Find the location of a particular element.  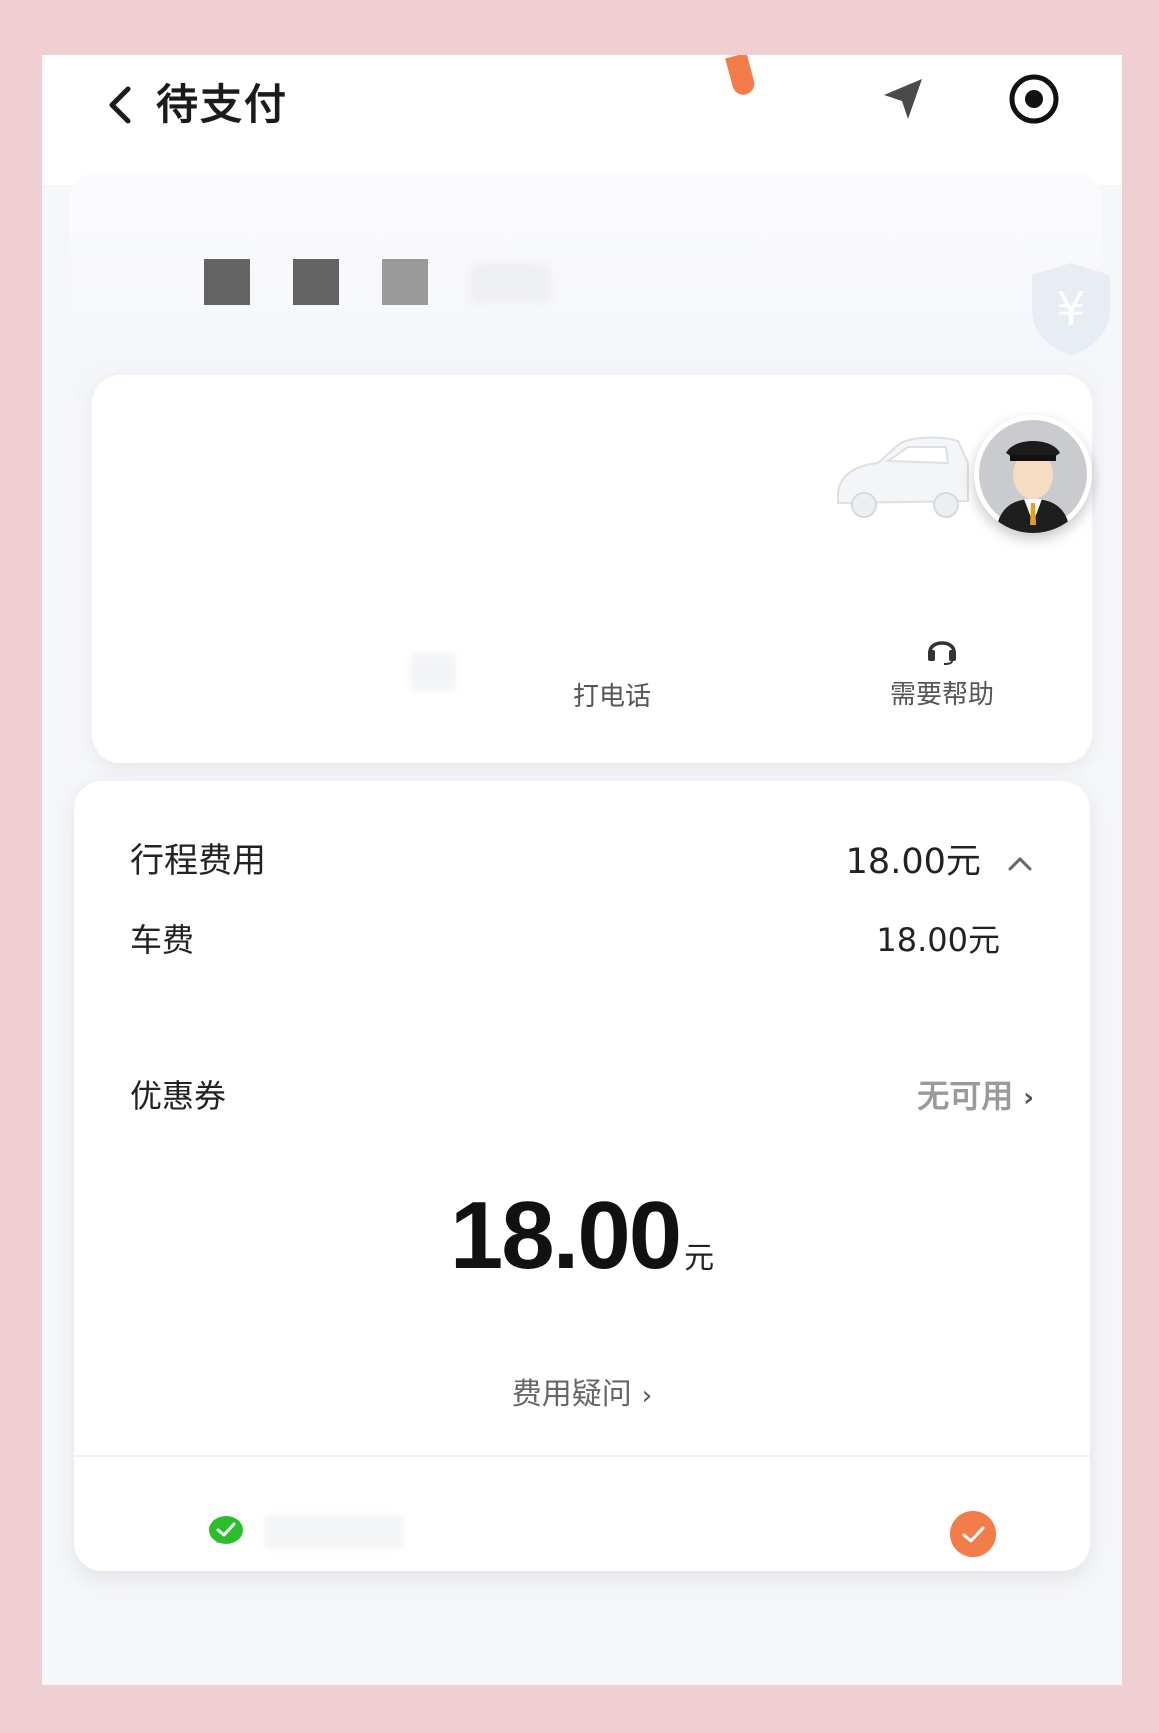

top-bar: 待支付 is located at coordinates (582, 120).